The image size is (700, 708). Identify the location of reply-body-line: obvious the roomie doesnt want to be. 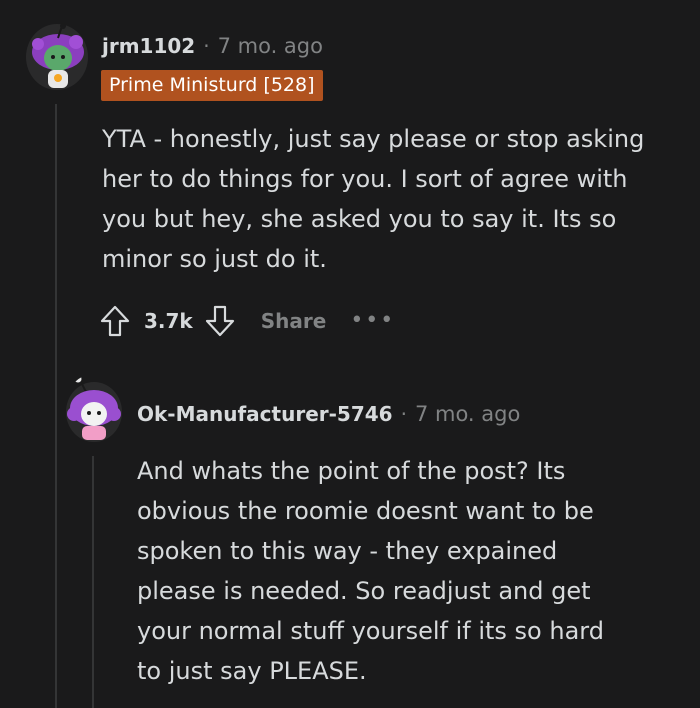
(365, 511).